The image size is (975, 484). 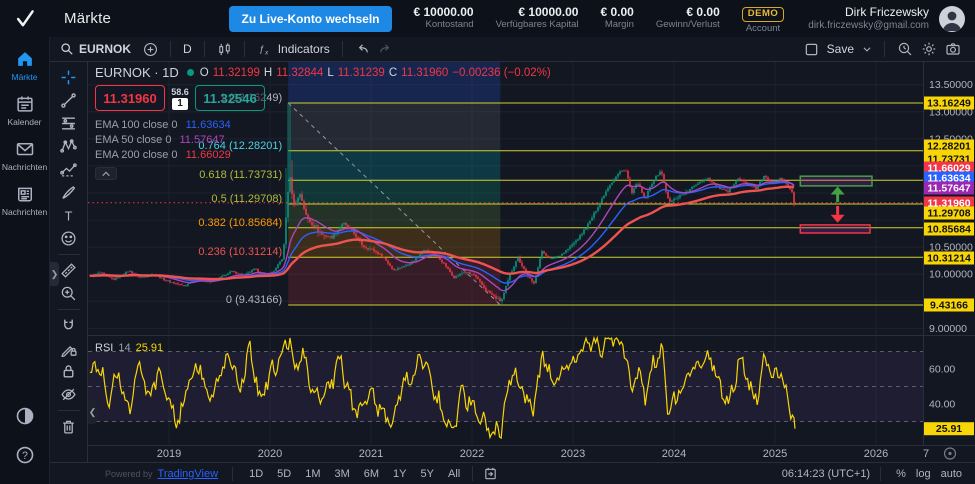 I want to click on interval-button: D, so click(x=187, y=49).